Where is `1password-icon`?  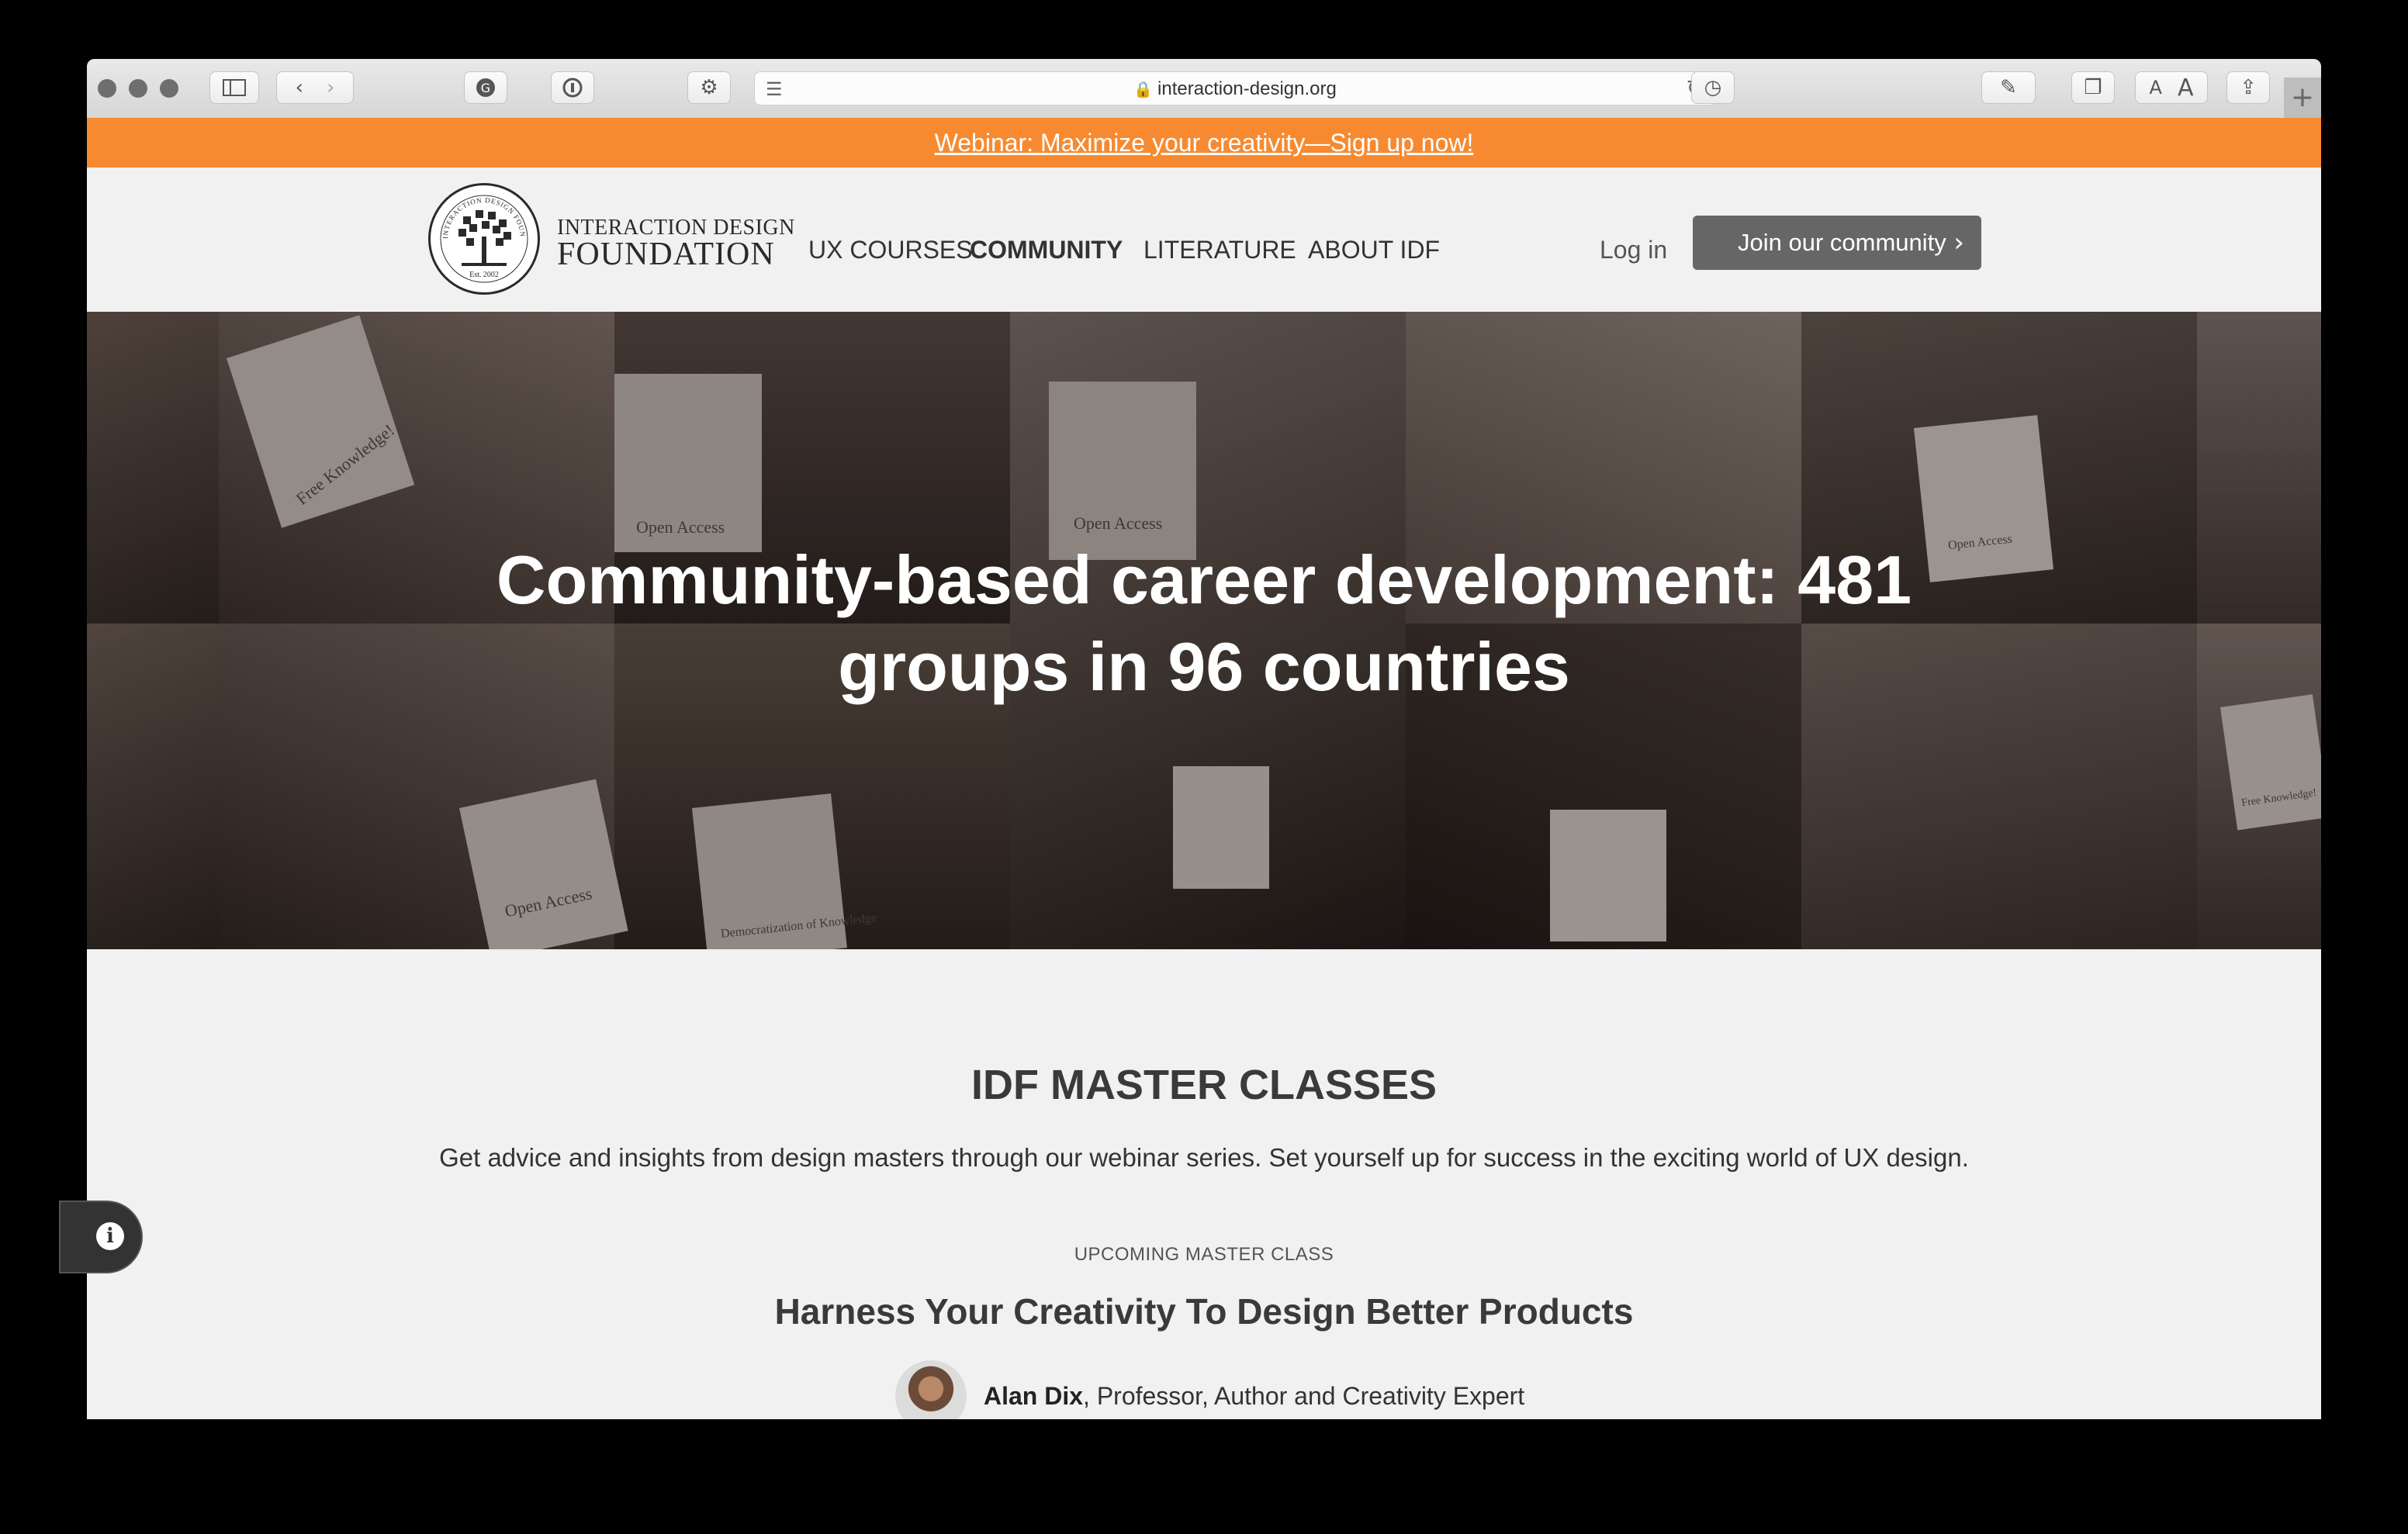 1password-icon is located at coordinates (572, 88).